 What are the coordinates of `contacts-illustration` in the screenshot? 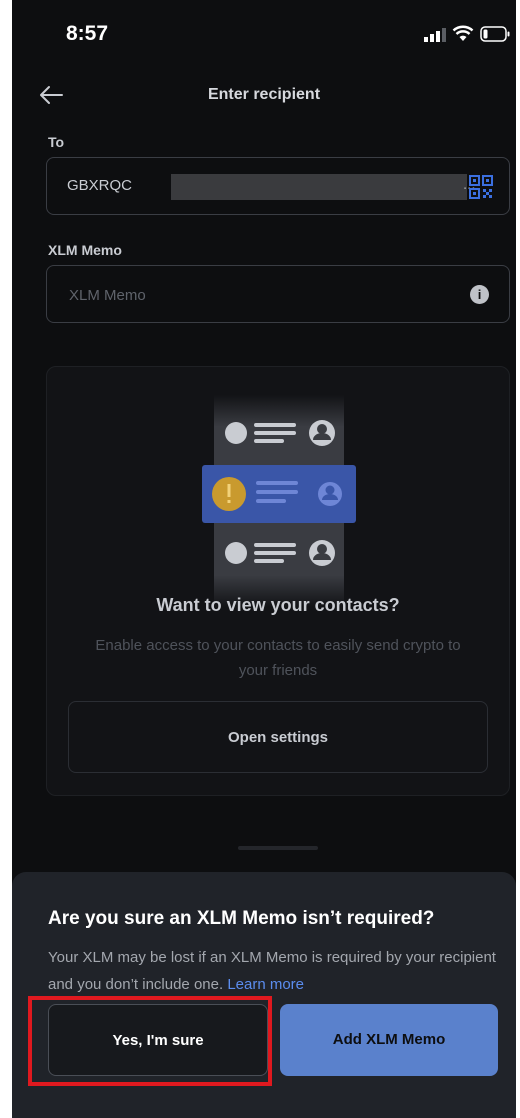 It's located at (279, 501).